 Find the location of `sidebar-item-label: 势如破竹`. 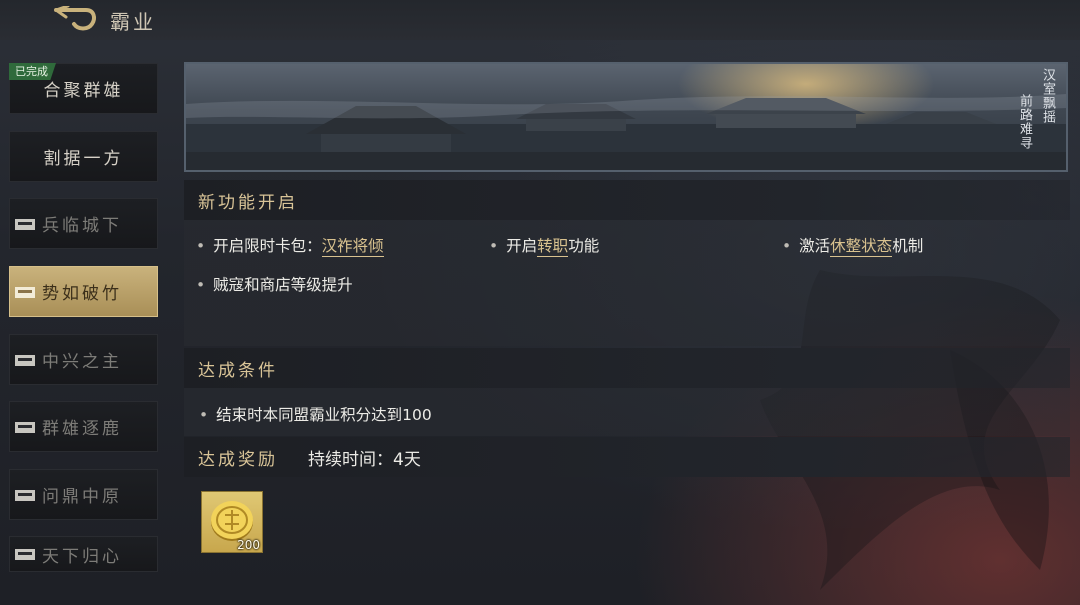

sidebar-item-label: 势如破竹 is located at coordinates (82, 294).